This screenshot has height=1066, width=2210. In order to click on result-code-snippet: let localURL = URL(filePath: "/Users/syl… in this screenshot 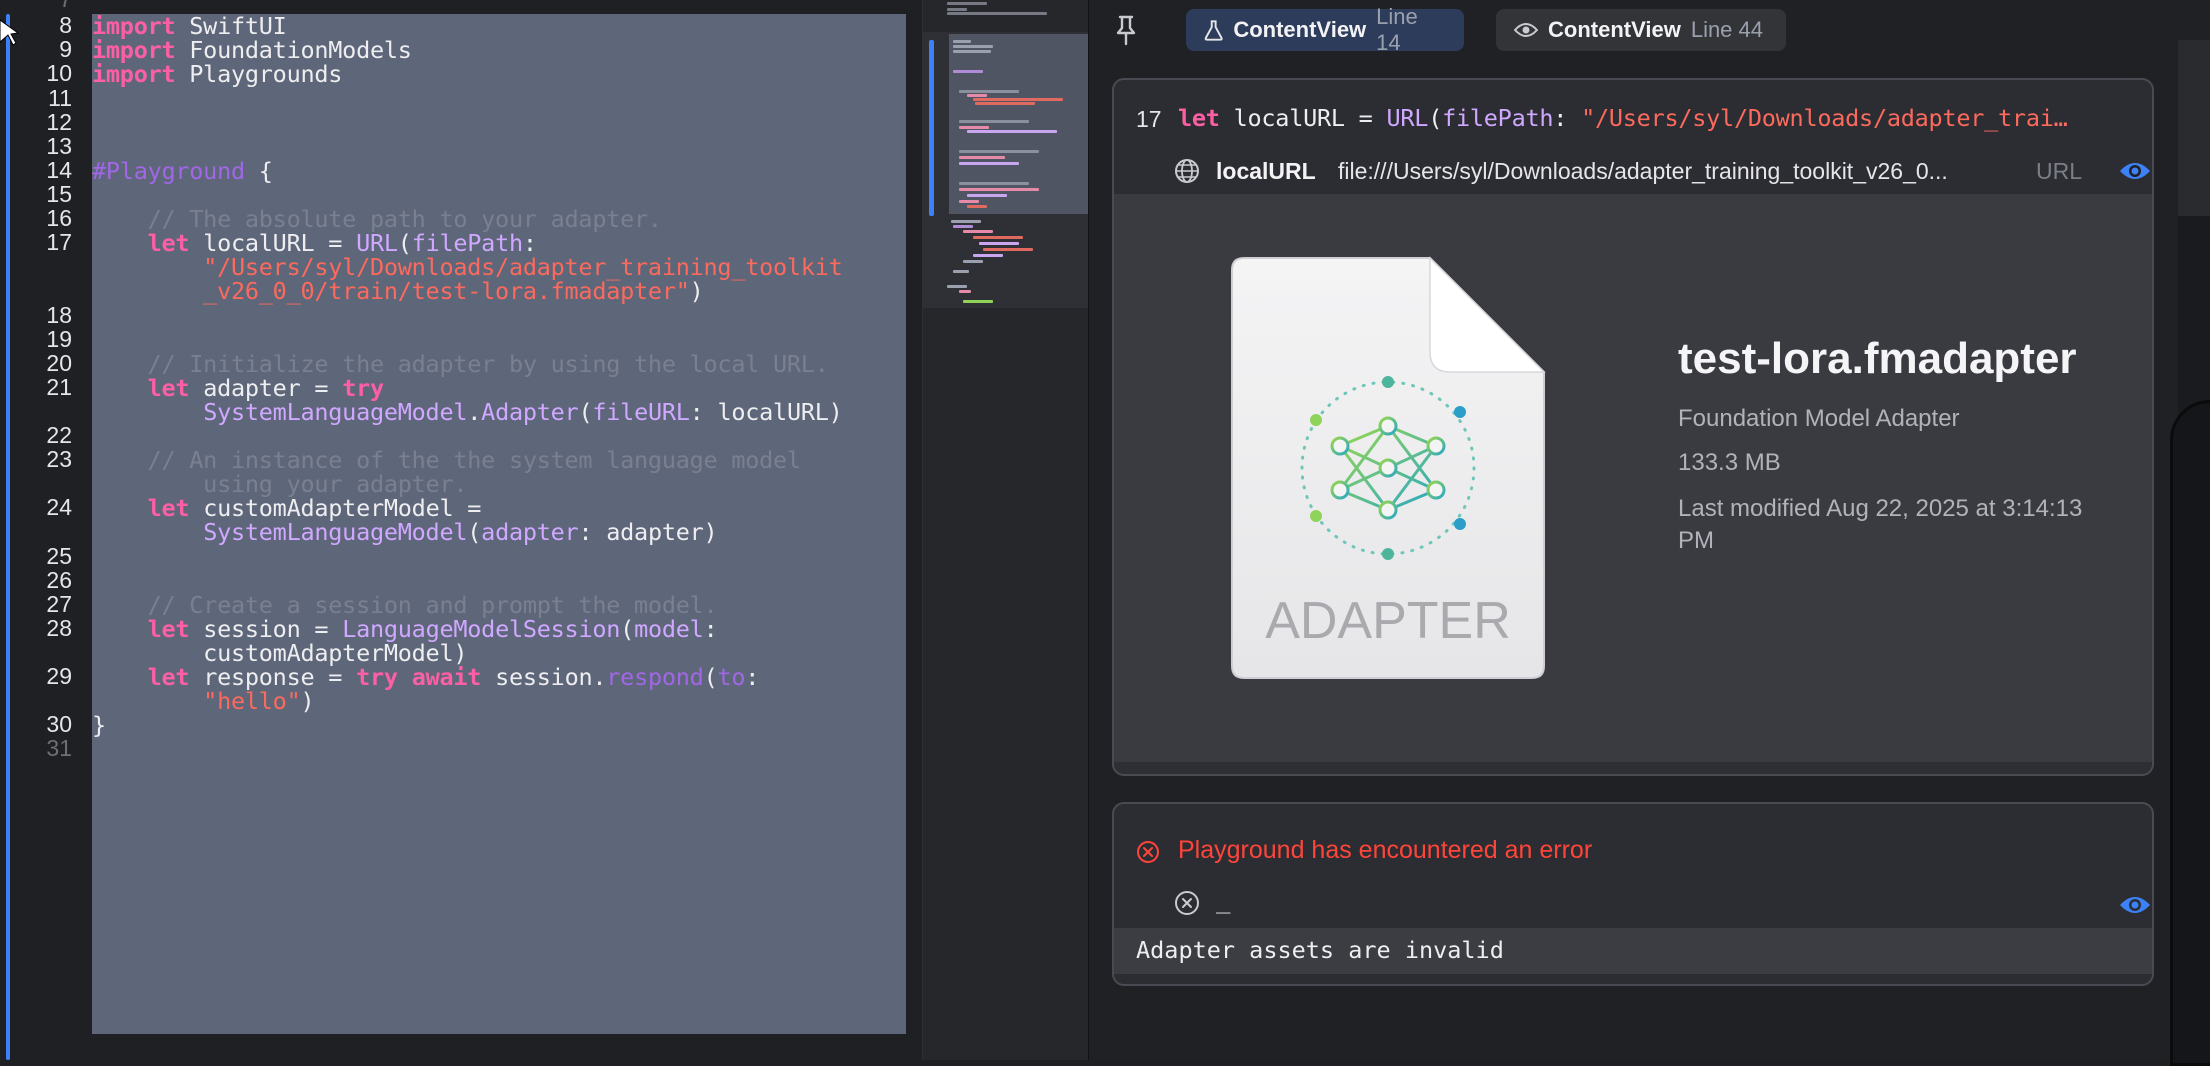, I will do `click(1623, 118)`.